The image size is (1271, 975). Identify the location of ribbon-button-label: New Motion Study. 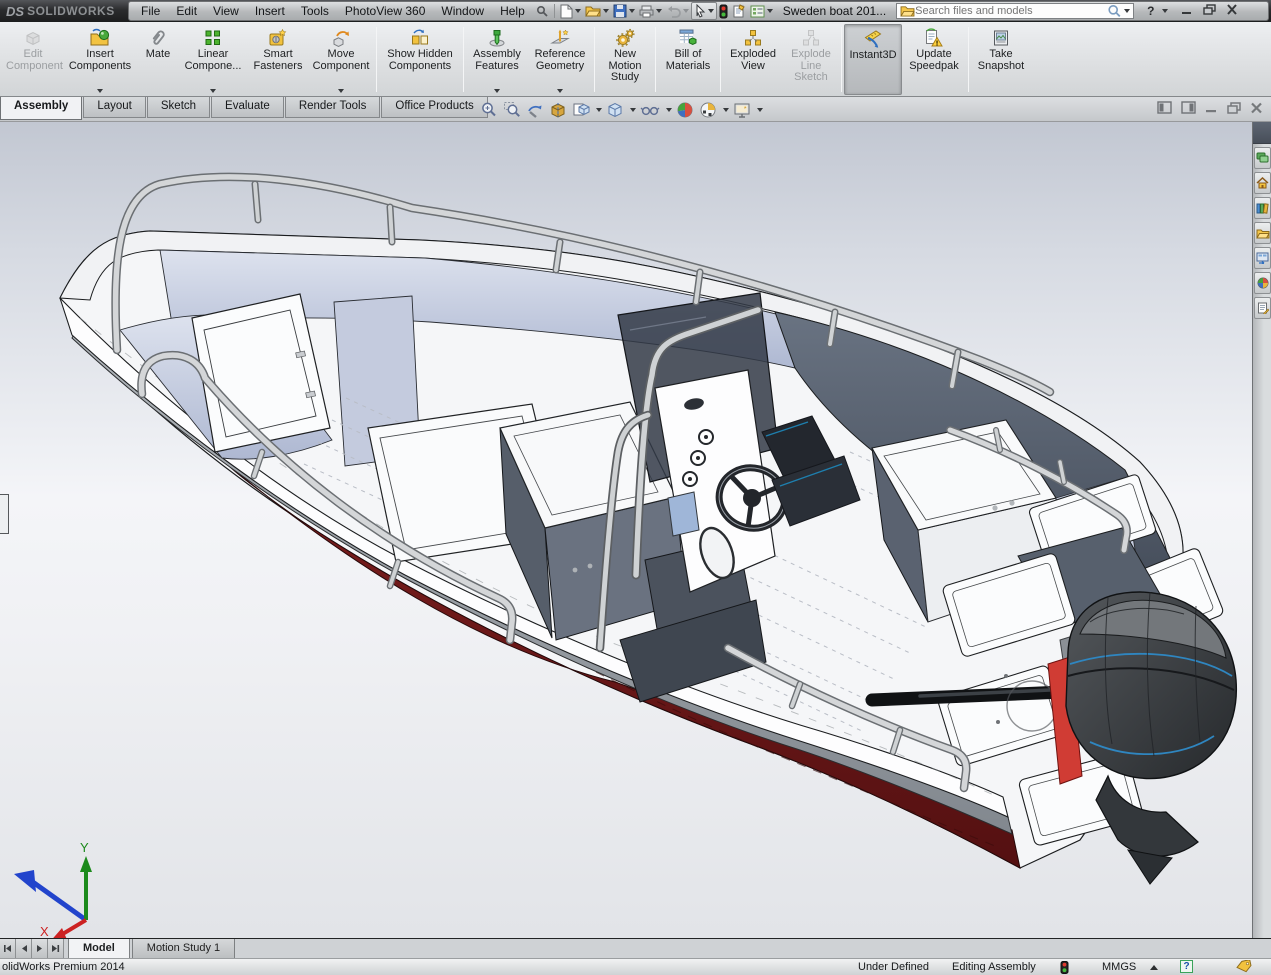
(625, 65).